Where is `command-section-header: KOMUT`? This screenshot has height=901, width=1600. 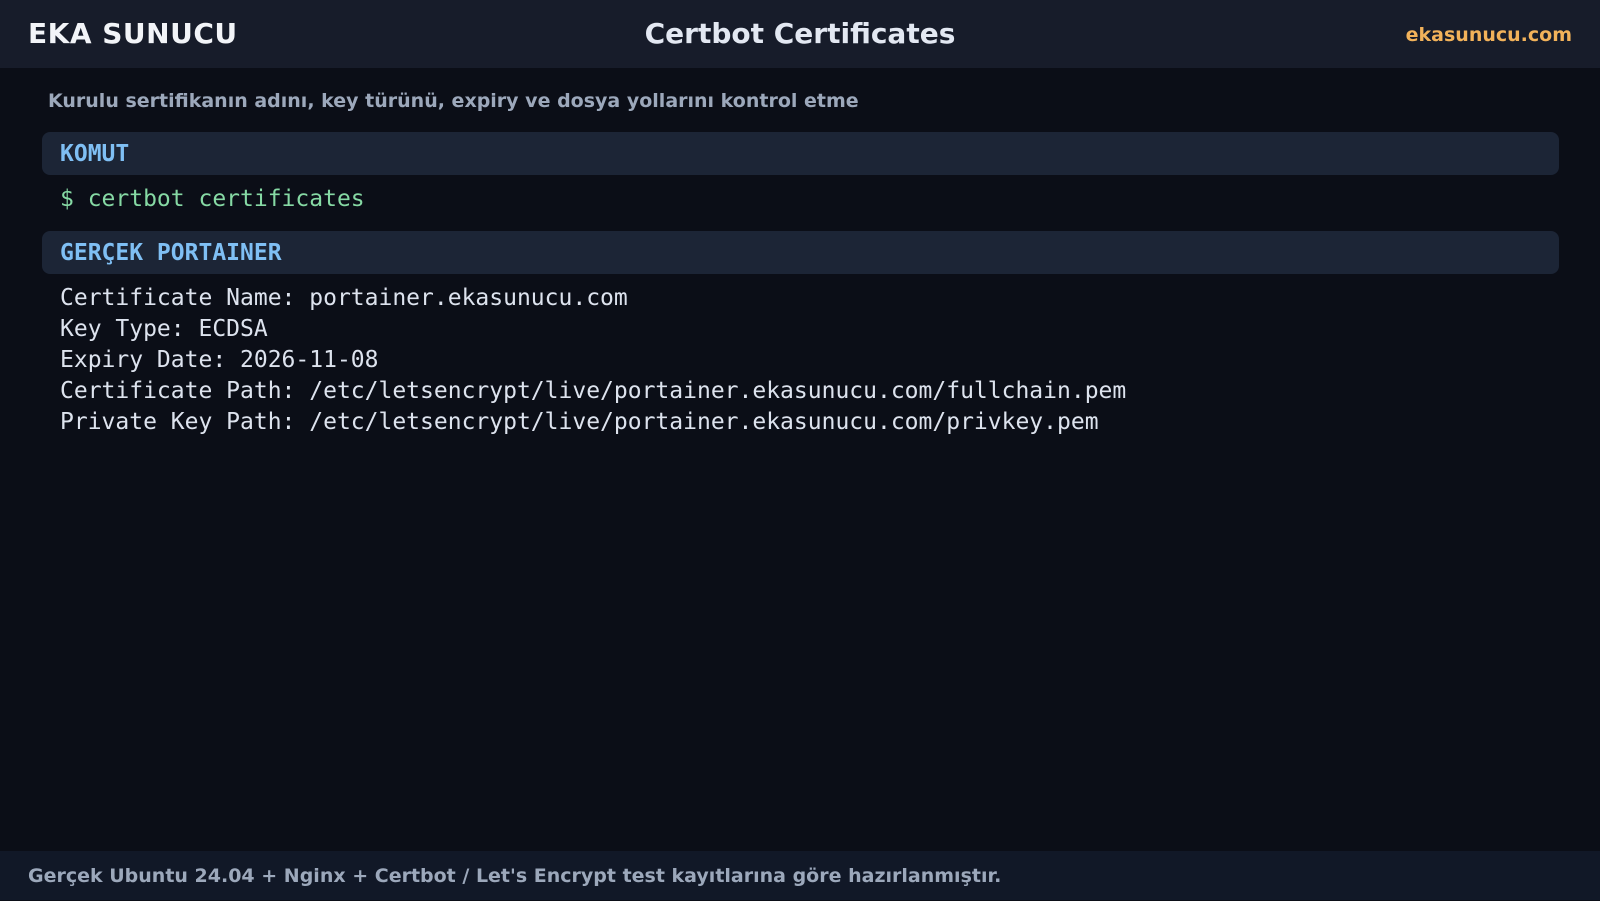 command-section-header: KOMUT is located at coordinates (800, 153).